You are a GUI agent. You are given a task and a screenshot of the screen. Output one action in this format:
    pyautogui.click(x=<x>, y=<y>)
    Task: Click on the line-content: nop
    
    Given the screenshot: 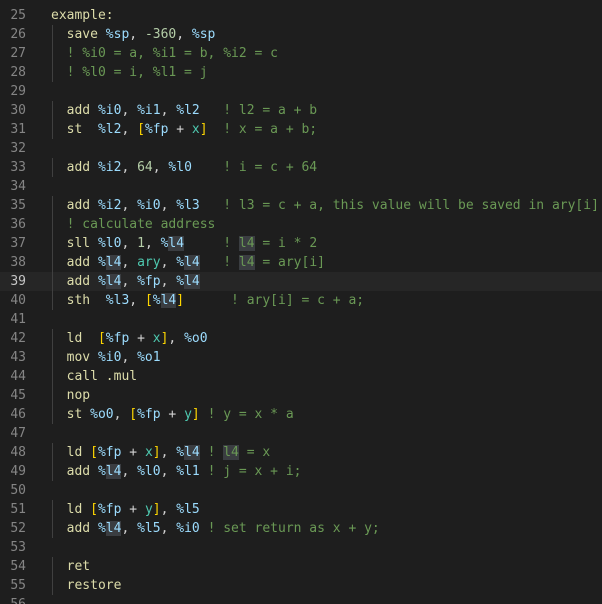 What is the action you would take?
    pyautogui.click(x=70, y=395)
    